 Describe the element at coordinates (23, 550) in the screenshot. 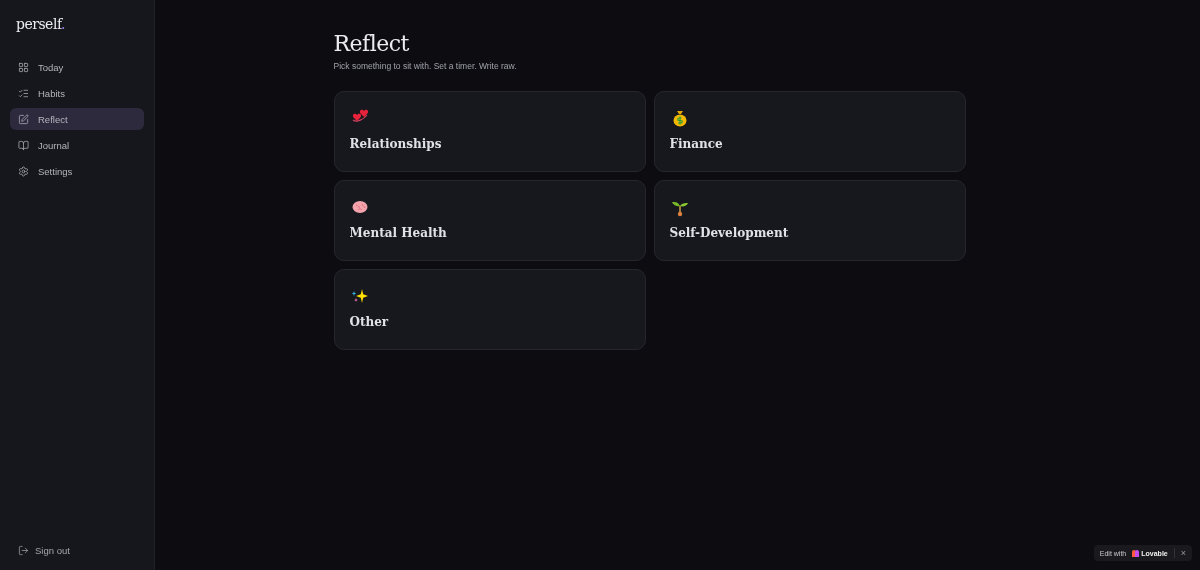

I see `sign-out-icon` at that location.